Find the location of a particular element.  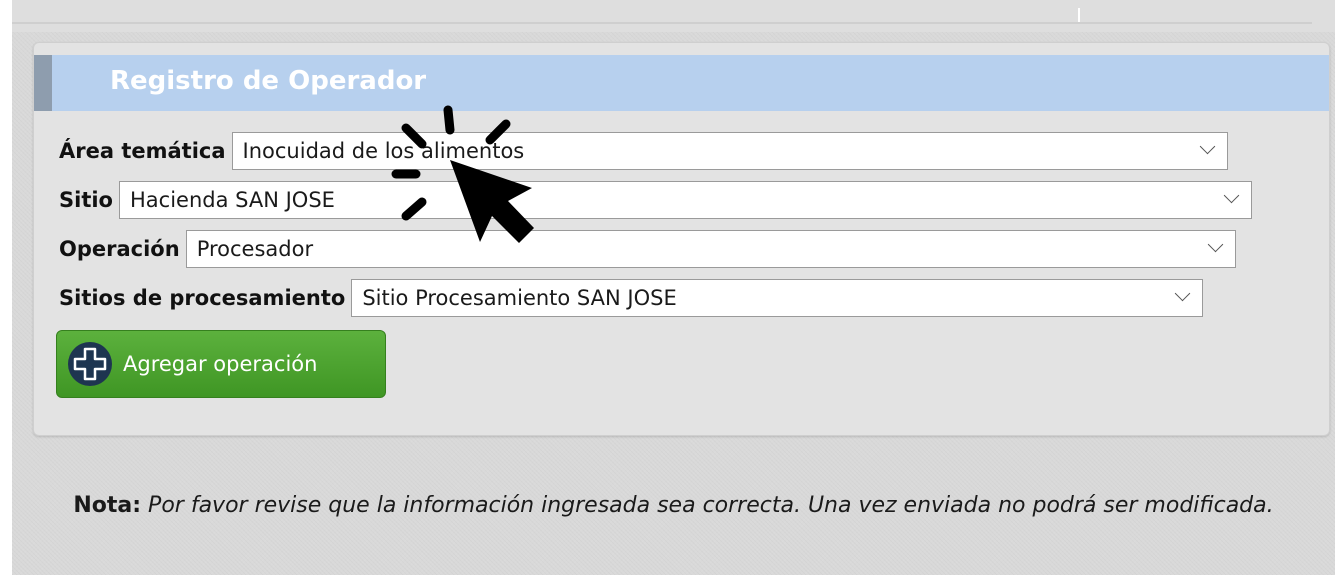

area-tematica-row: Área temática Inocuidad de los alimentos is located at coordinates (643, 151).